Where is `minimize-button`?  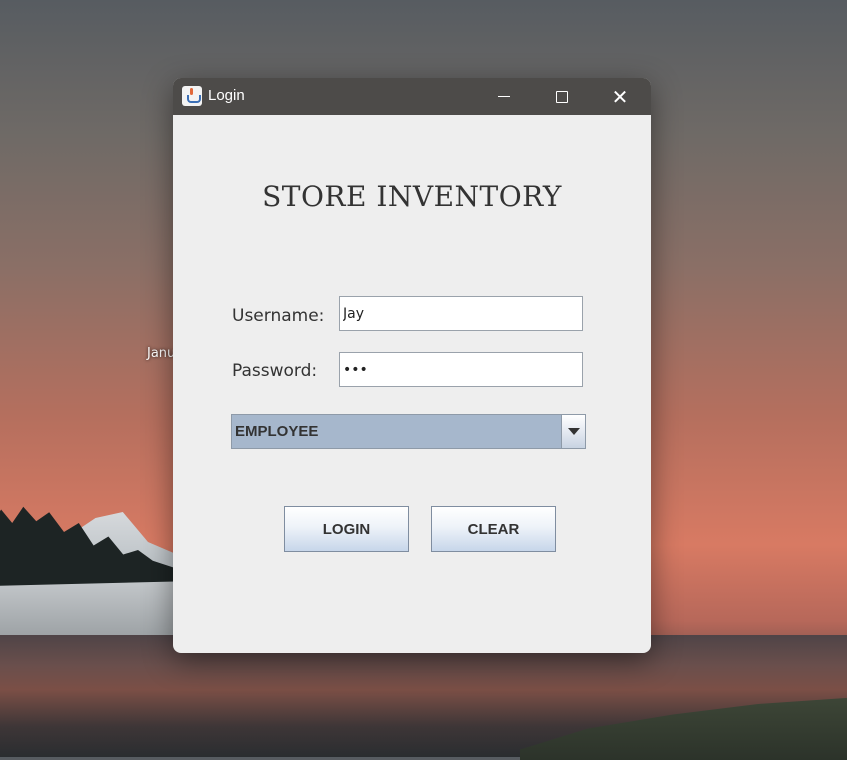
minimize-button is located at coordinates (504, 96).